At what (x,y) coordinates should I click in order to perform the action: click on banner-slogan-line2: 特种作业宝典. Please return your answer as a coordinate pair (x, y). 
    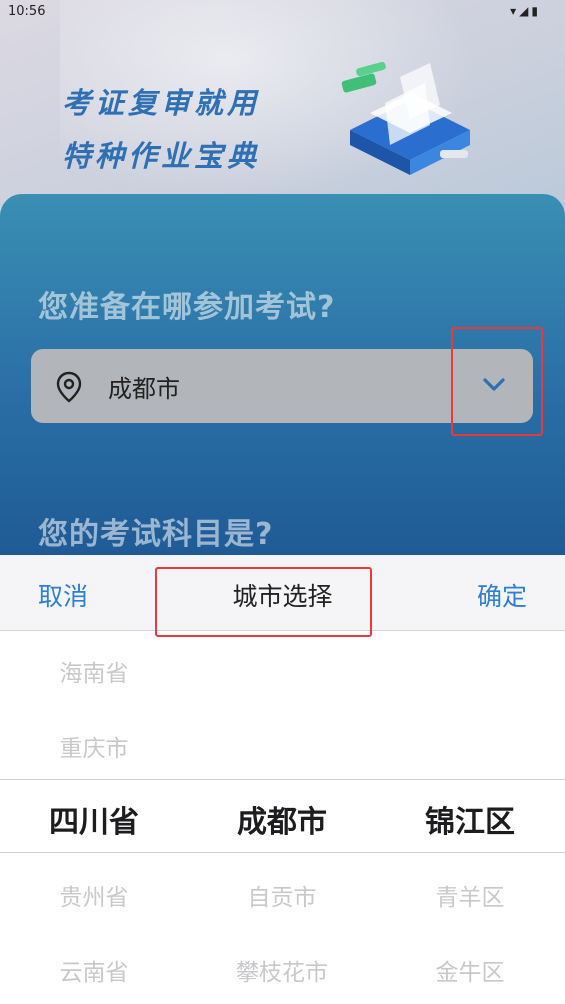
    Looking at the image, I should click on (161, 156).